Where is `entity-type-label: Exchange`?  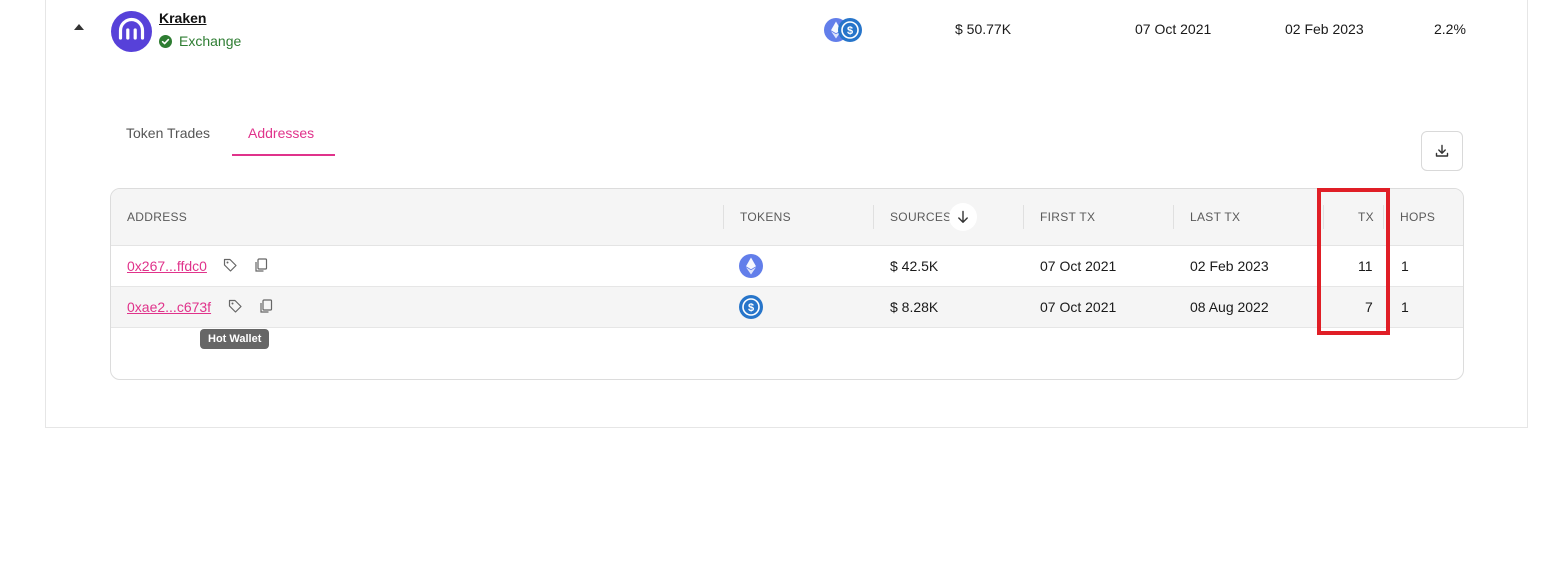 entity-type-label: Exchange is located at coordinates (210, 41).